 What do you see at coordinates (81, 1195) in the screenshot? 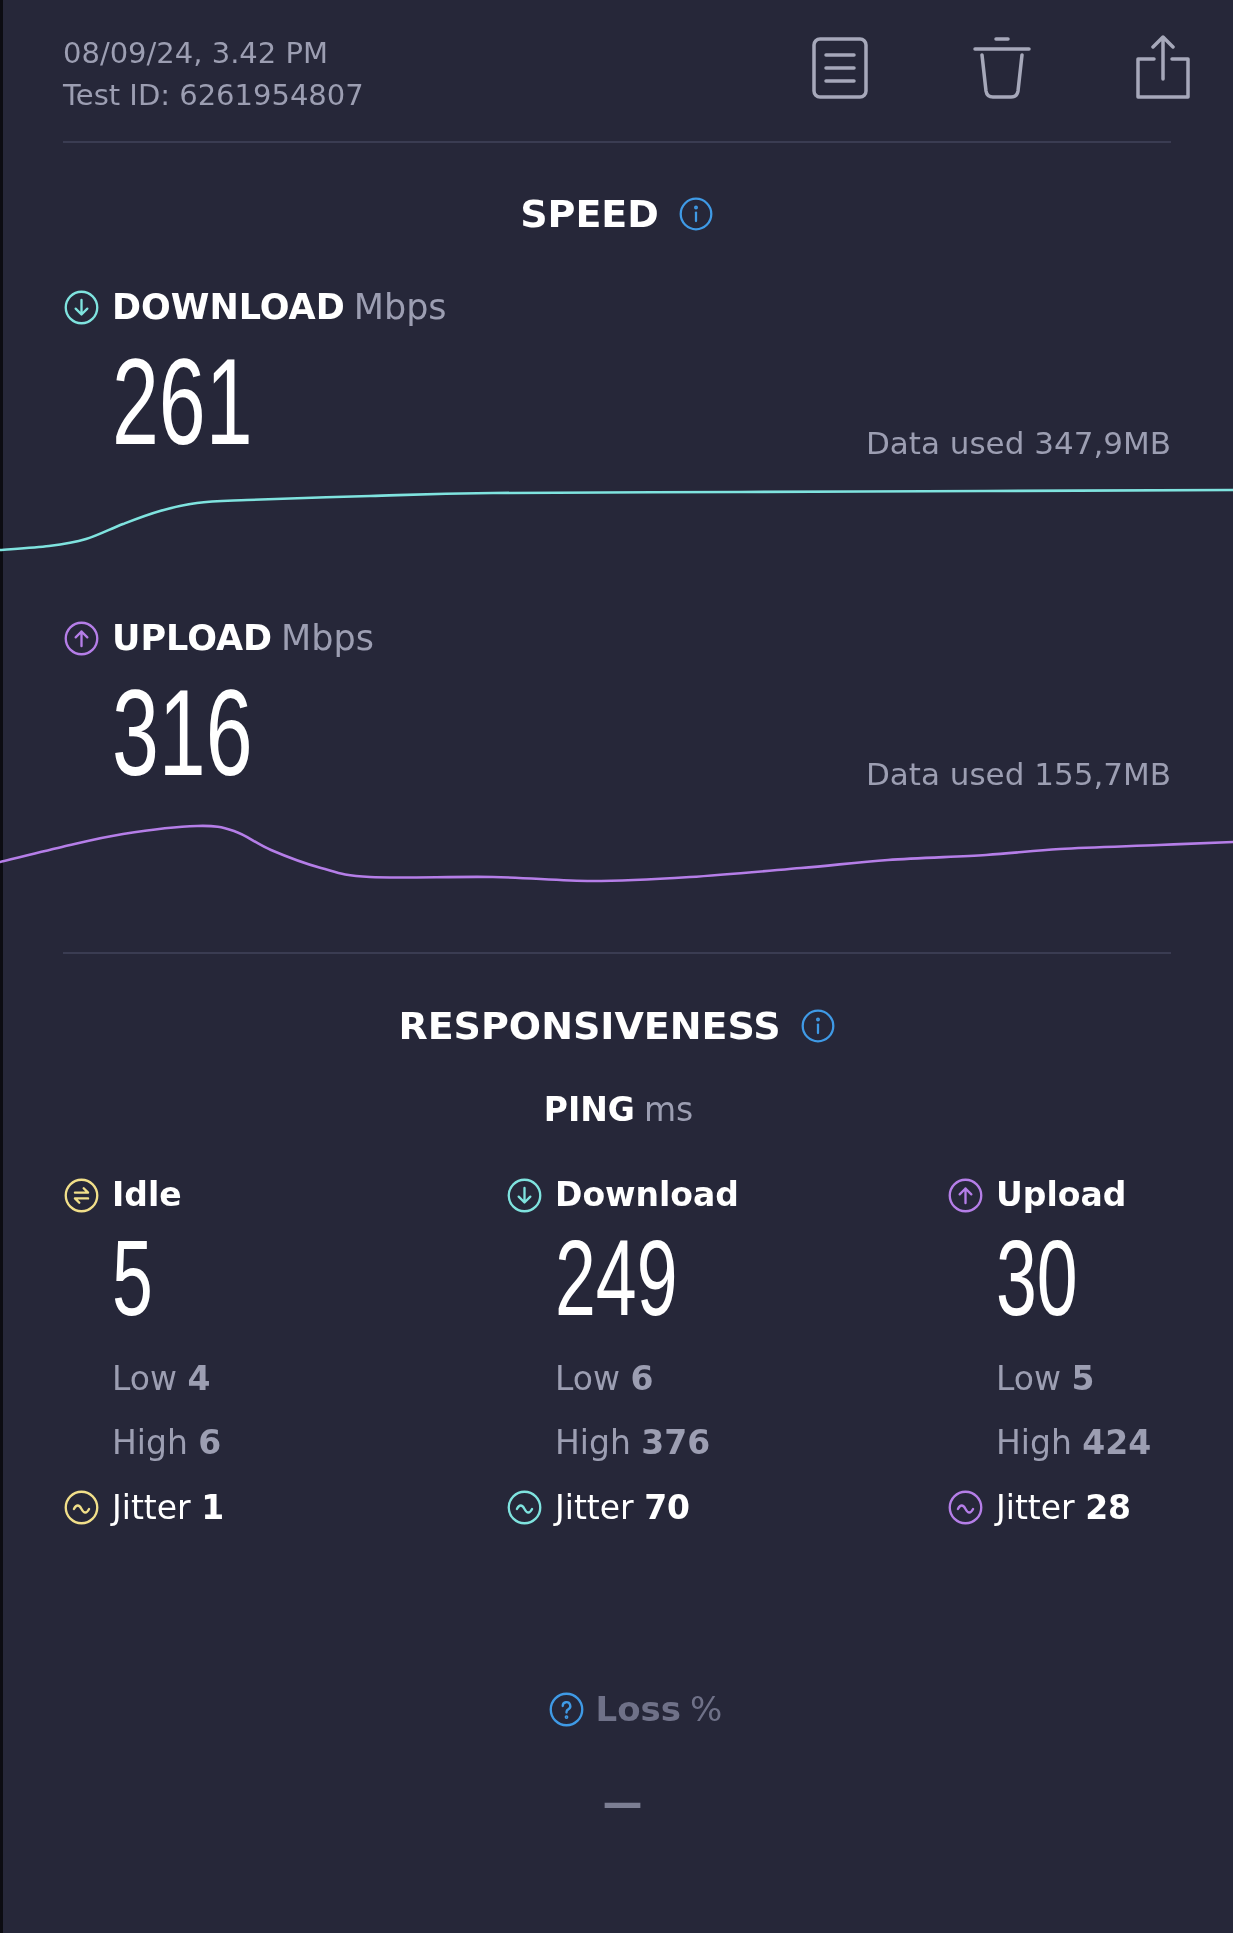
I see `swap-arrows-icon` at bounding box center [81, 1195].